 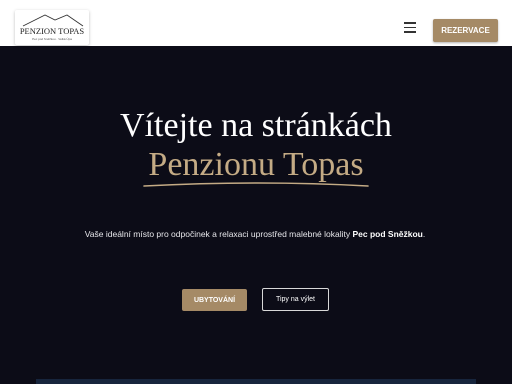 What do you see at coordinates (411, 28) in the screenshot?
I see `hamburger-menu-icon` at bounding box center [411, 28].